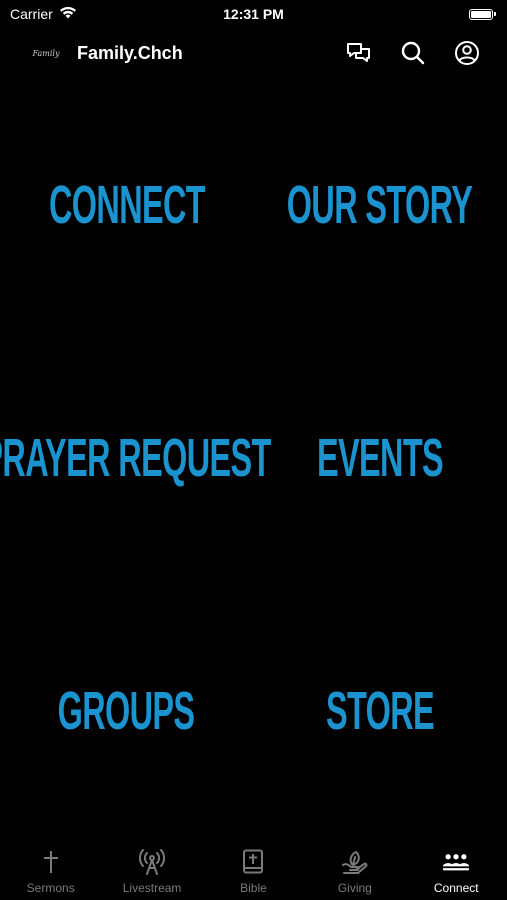 The height and width of the screenshot is (900, 507). Describe the element at coordinates (130, 52) in the screenshot. I see `app-title: Family.Chch` at that location.